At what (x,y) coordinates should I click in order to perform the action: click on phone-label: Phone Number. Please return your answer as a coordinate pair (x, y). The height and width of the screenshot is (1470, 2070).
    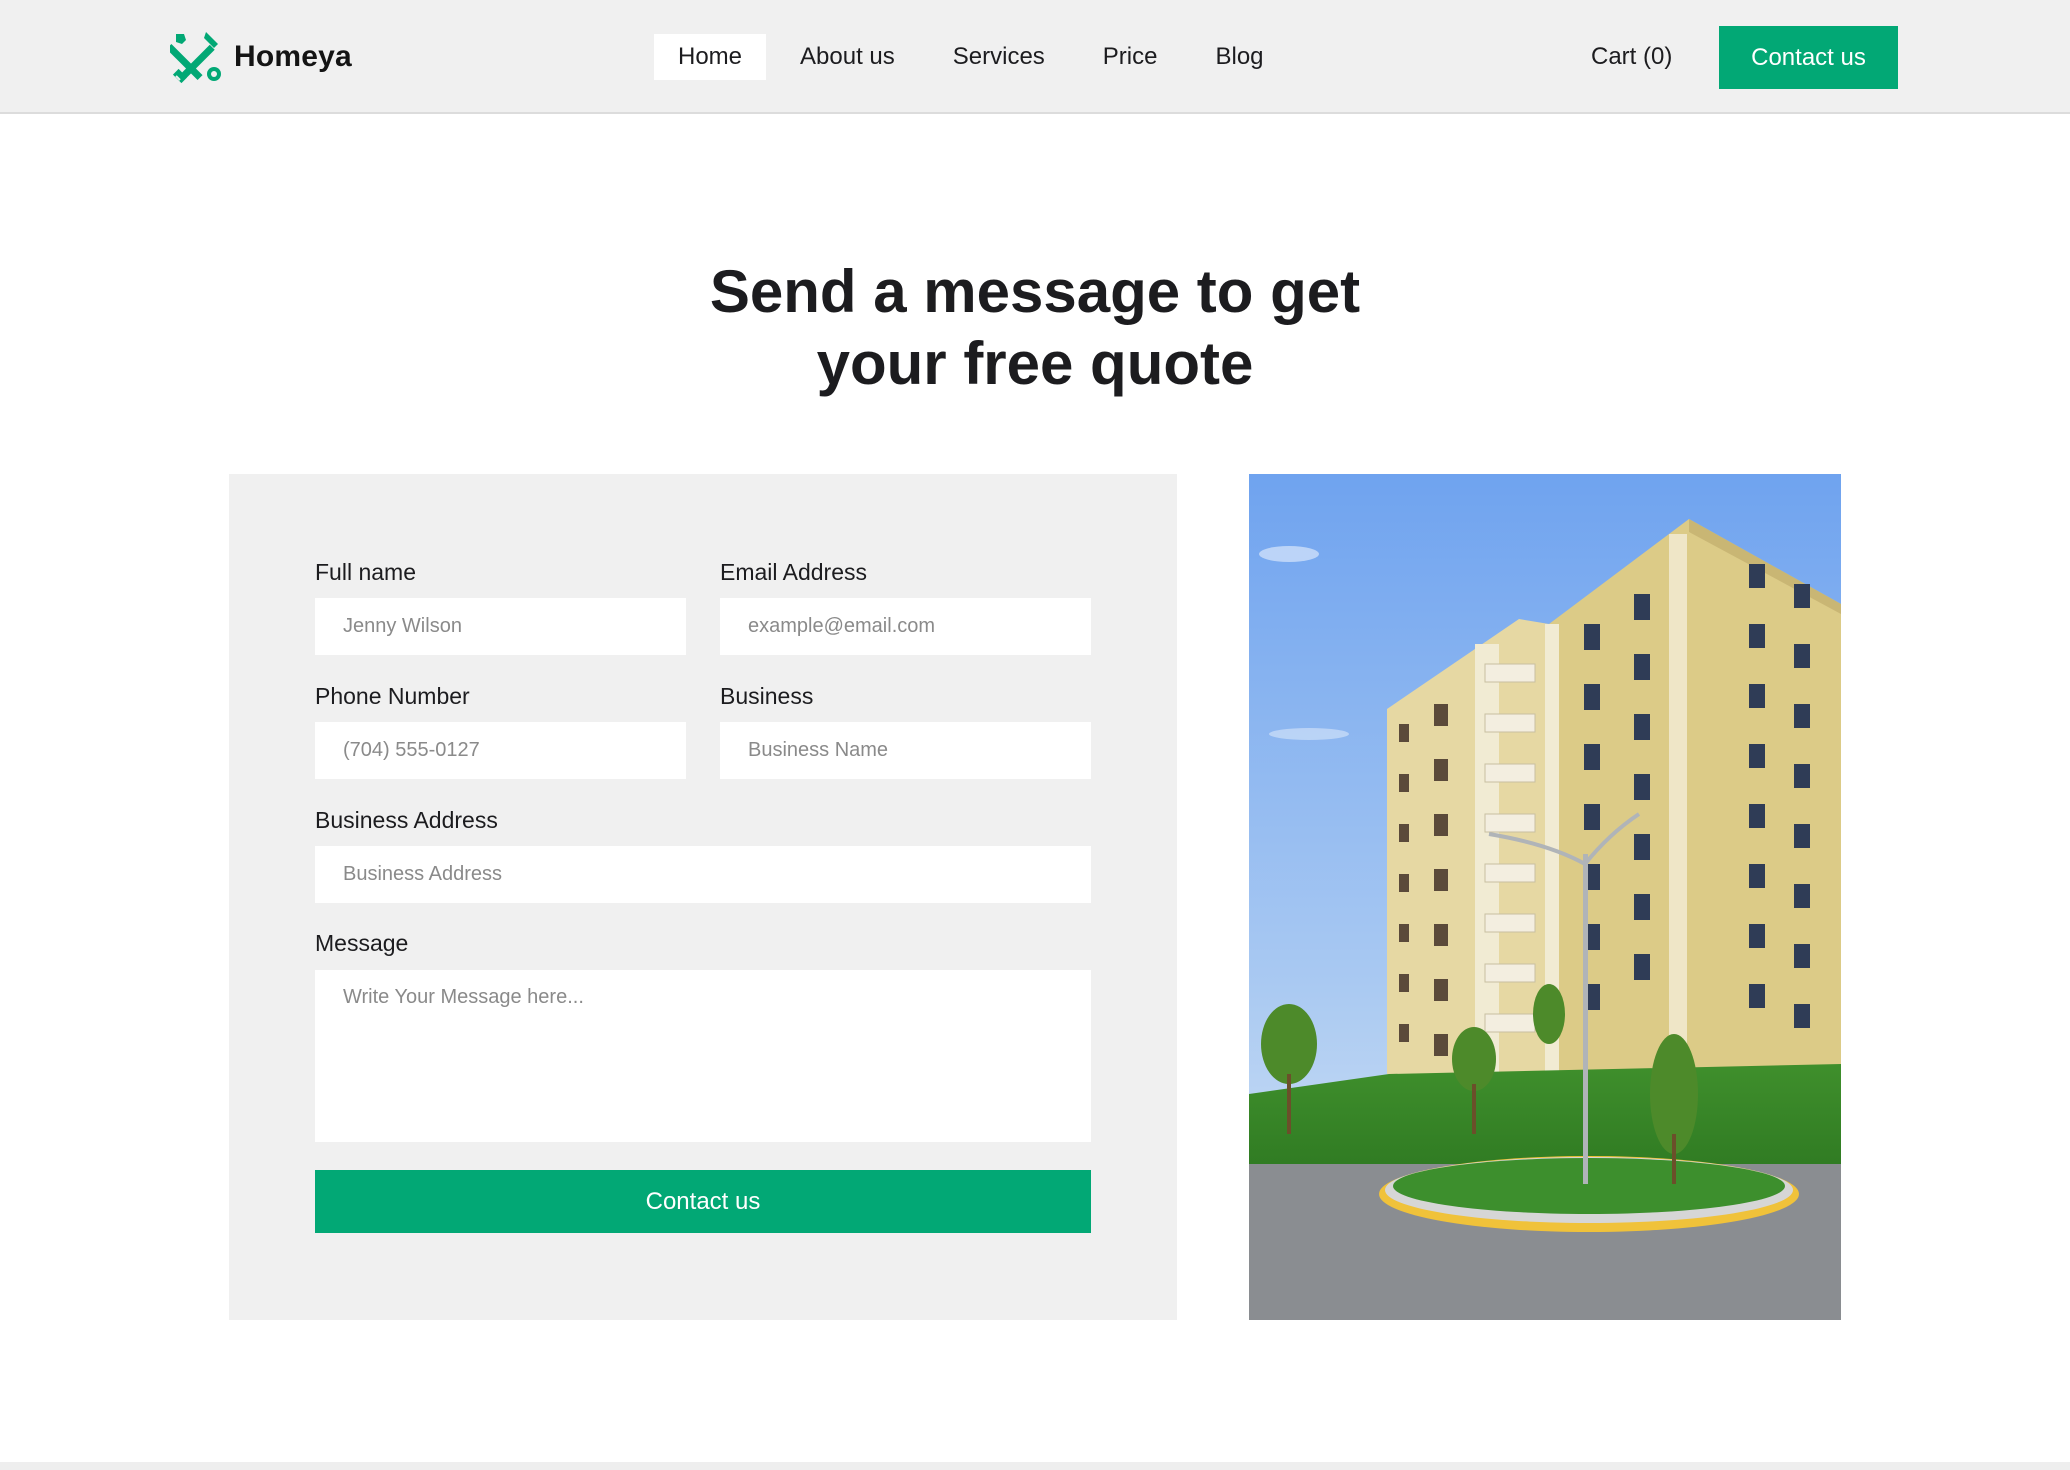
    Looking at the image, I should click on (392, 696).